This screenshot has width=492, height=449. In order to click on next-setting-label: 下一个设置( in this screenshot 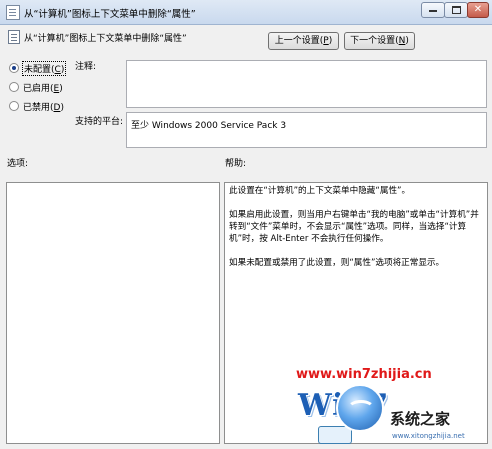, I will do `click(374, 41)`.